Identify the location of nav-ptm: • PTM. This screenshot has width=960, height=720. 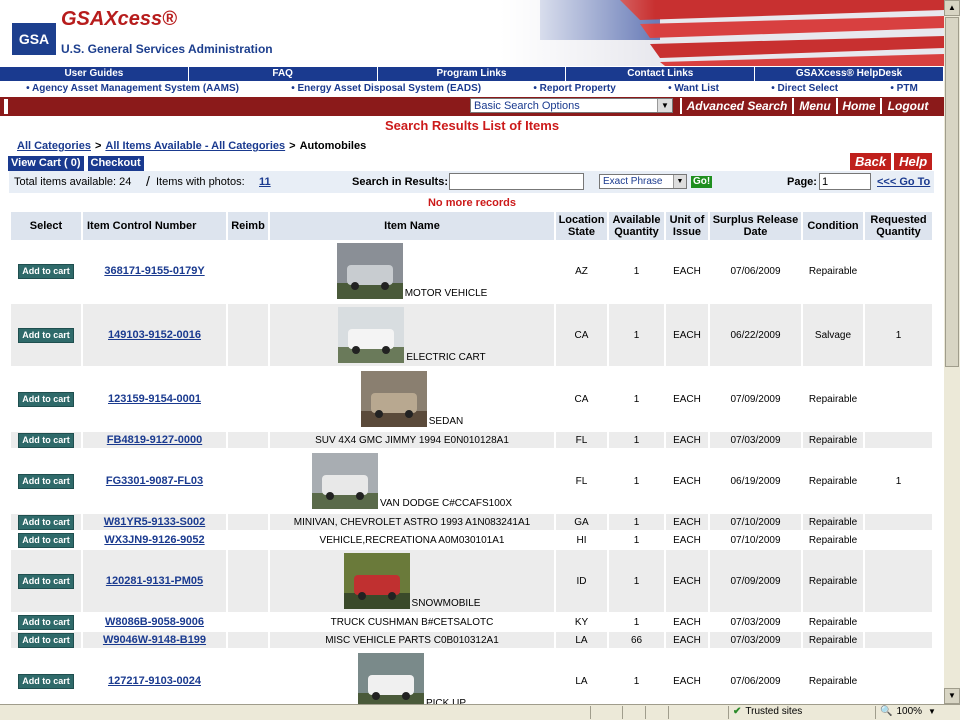
(903, 89).